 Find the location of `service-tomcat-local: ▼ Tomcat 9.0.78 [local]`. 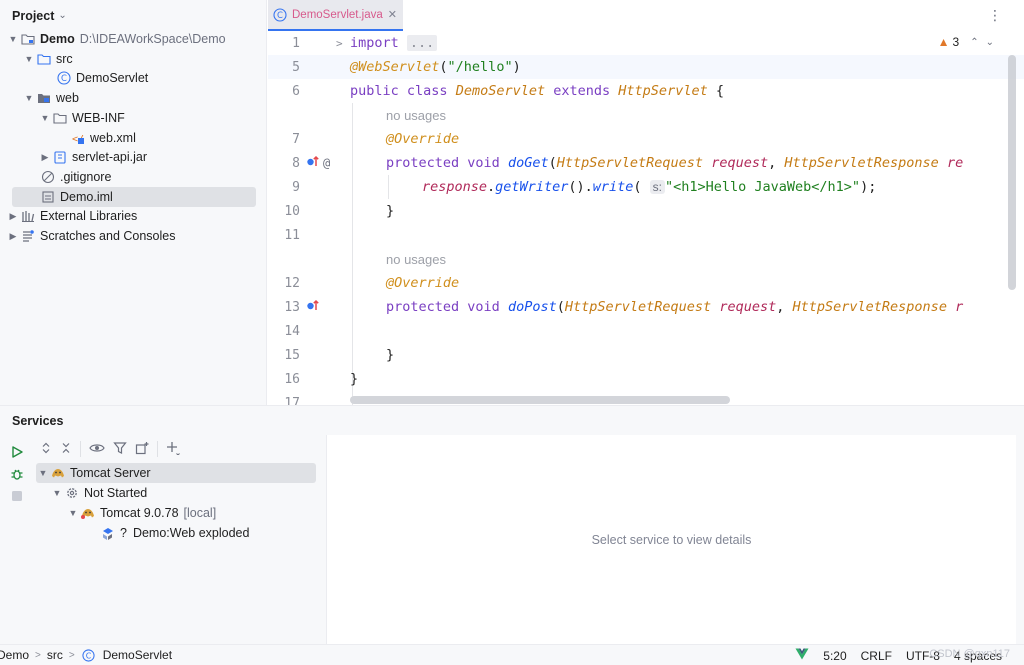

service-tomcat-local: ▼ Tomcat 9.0.78 [local] is located at coordinates (141, 513).